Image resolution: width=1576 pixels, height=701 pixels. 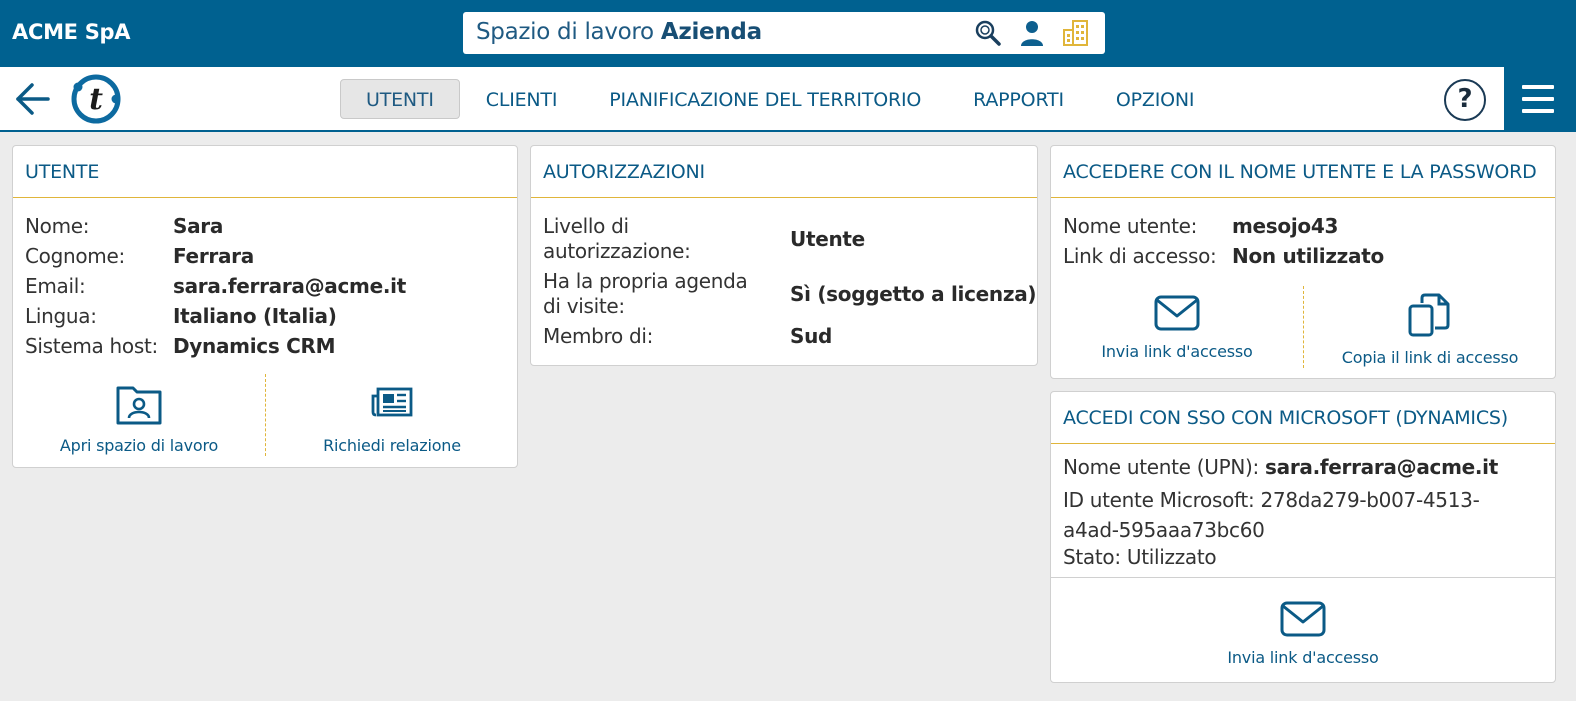 I want to click on field-agenda-value: Sì (soggetto a licenza), so click(x=913, y=294).